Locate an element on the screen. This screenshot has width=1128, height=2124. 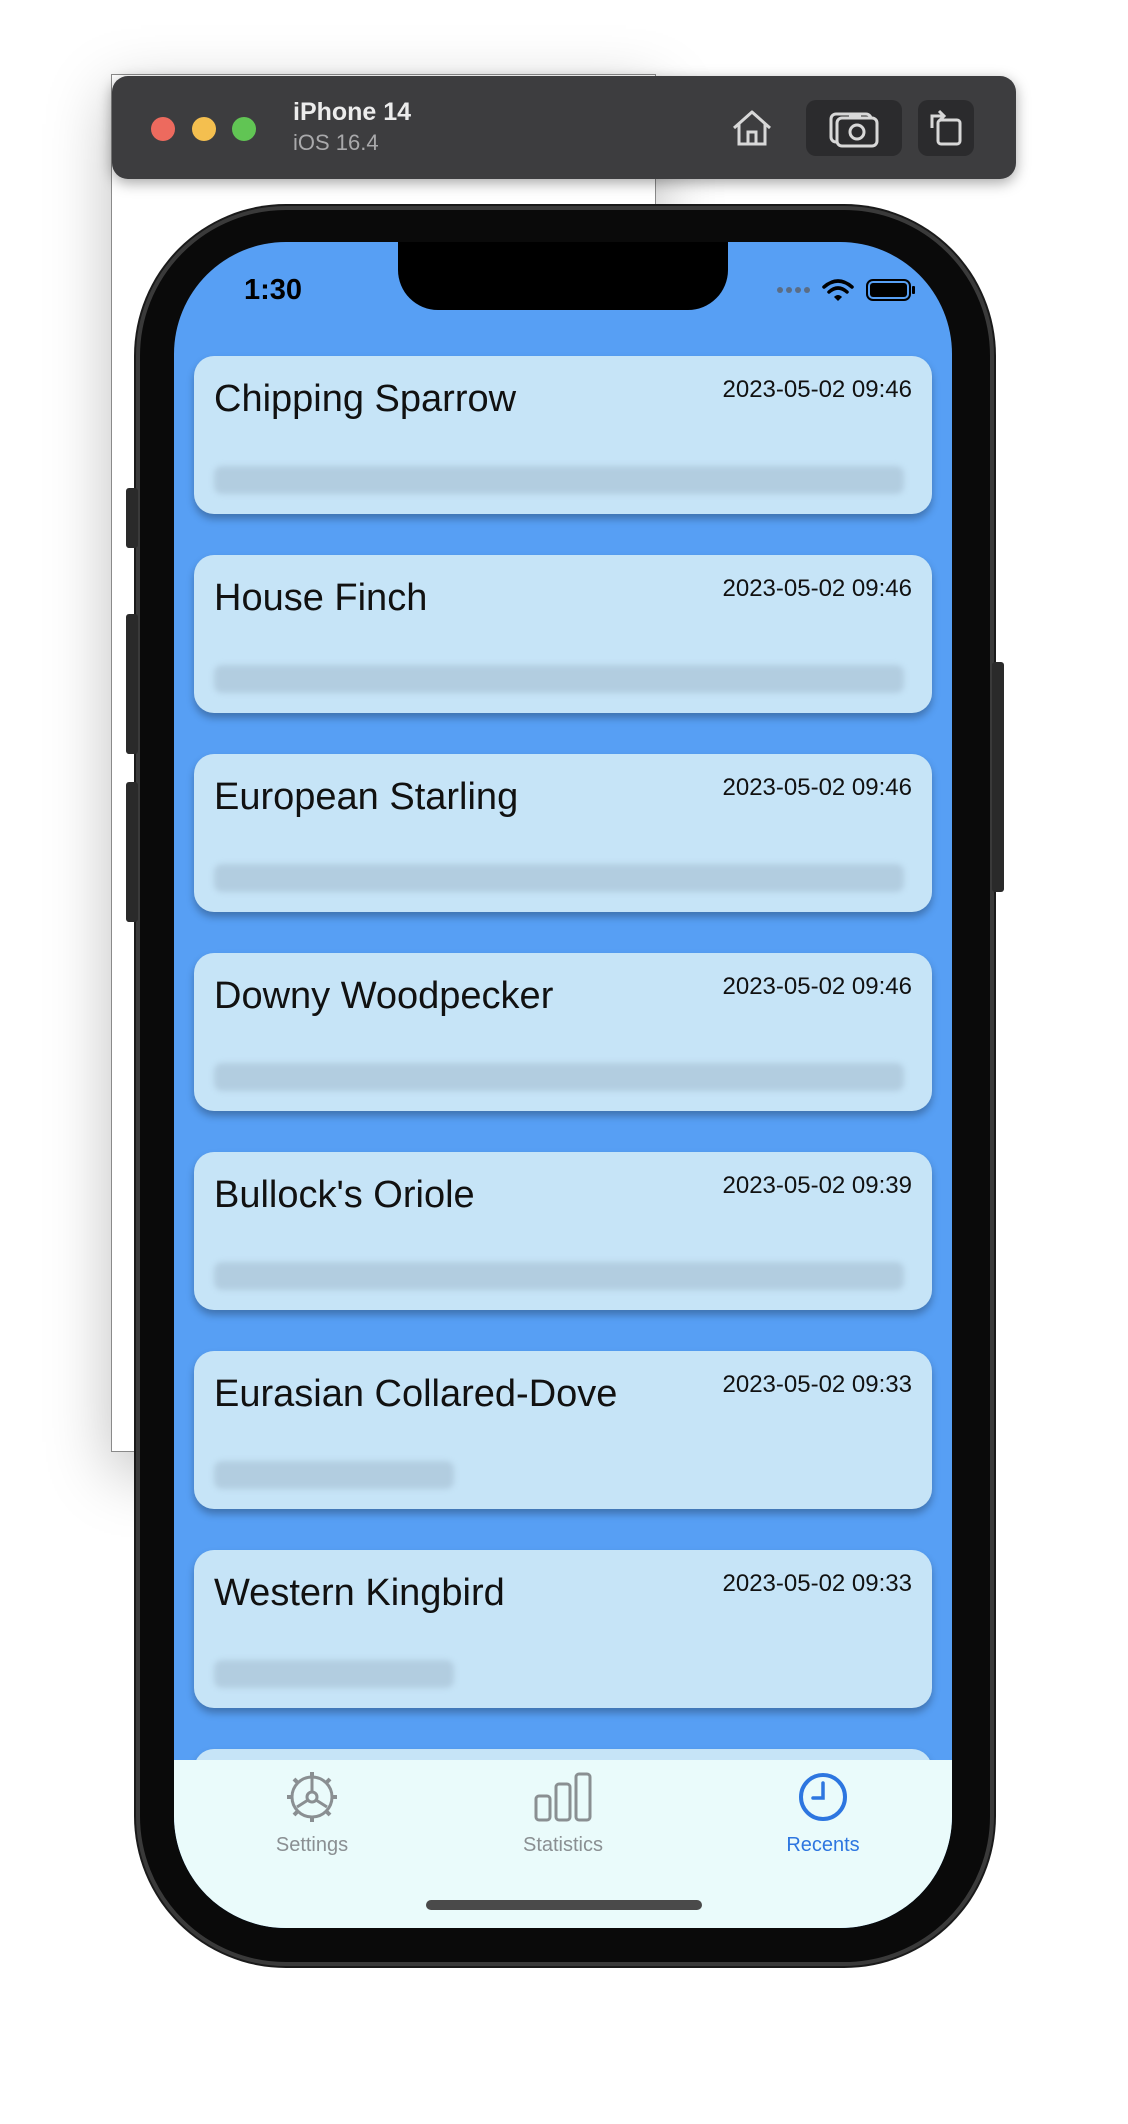
minimize-window-button is located at coordinates (204, 129).